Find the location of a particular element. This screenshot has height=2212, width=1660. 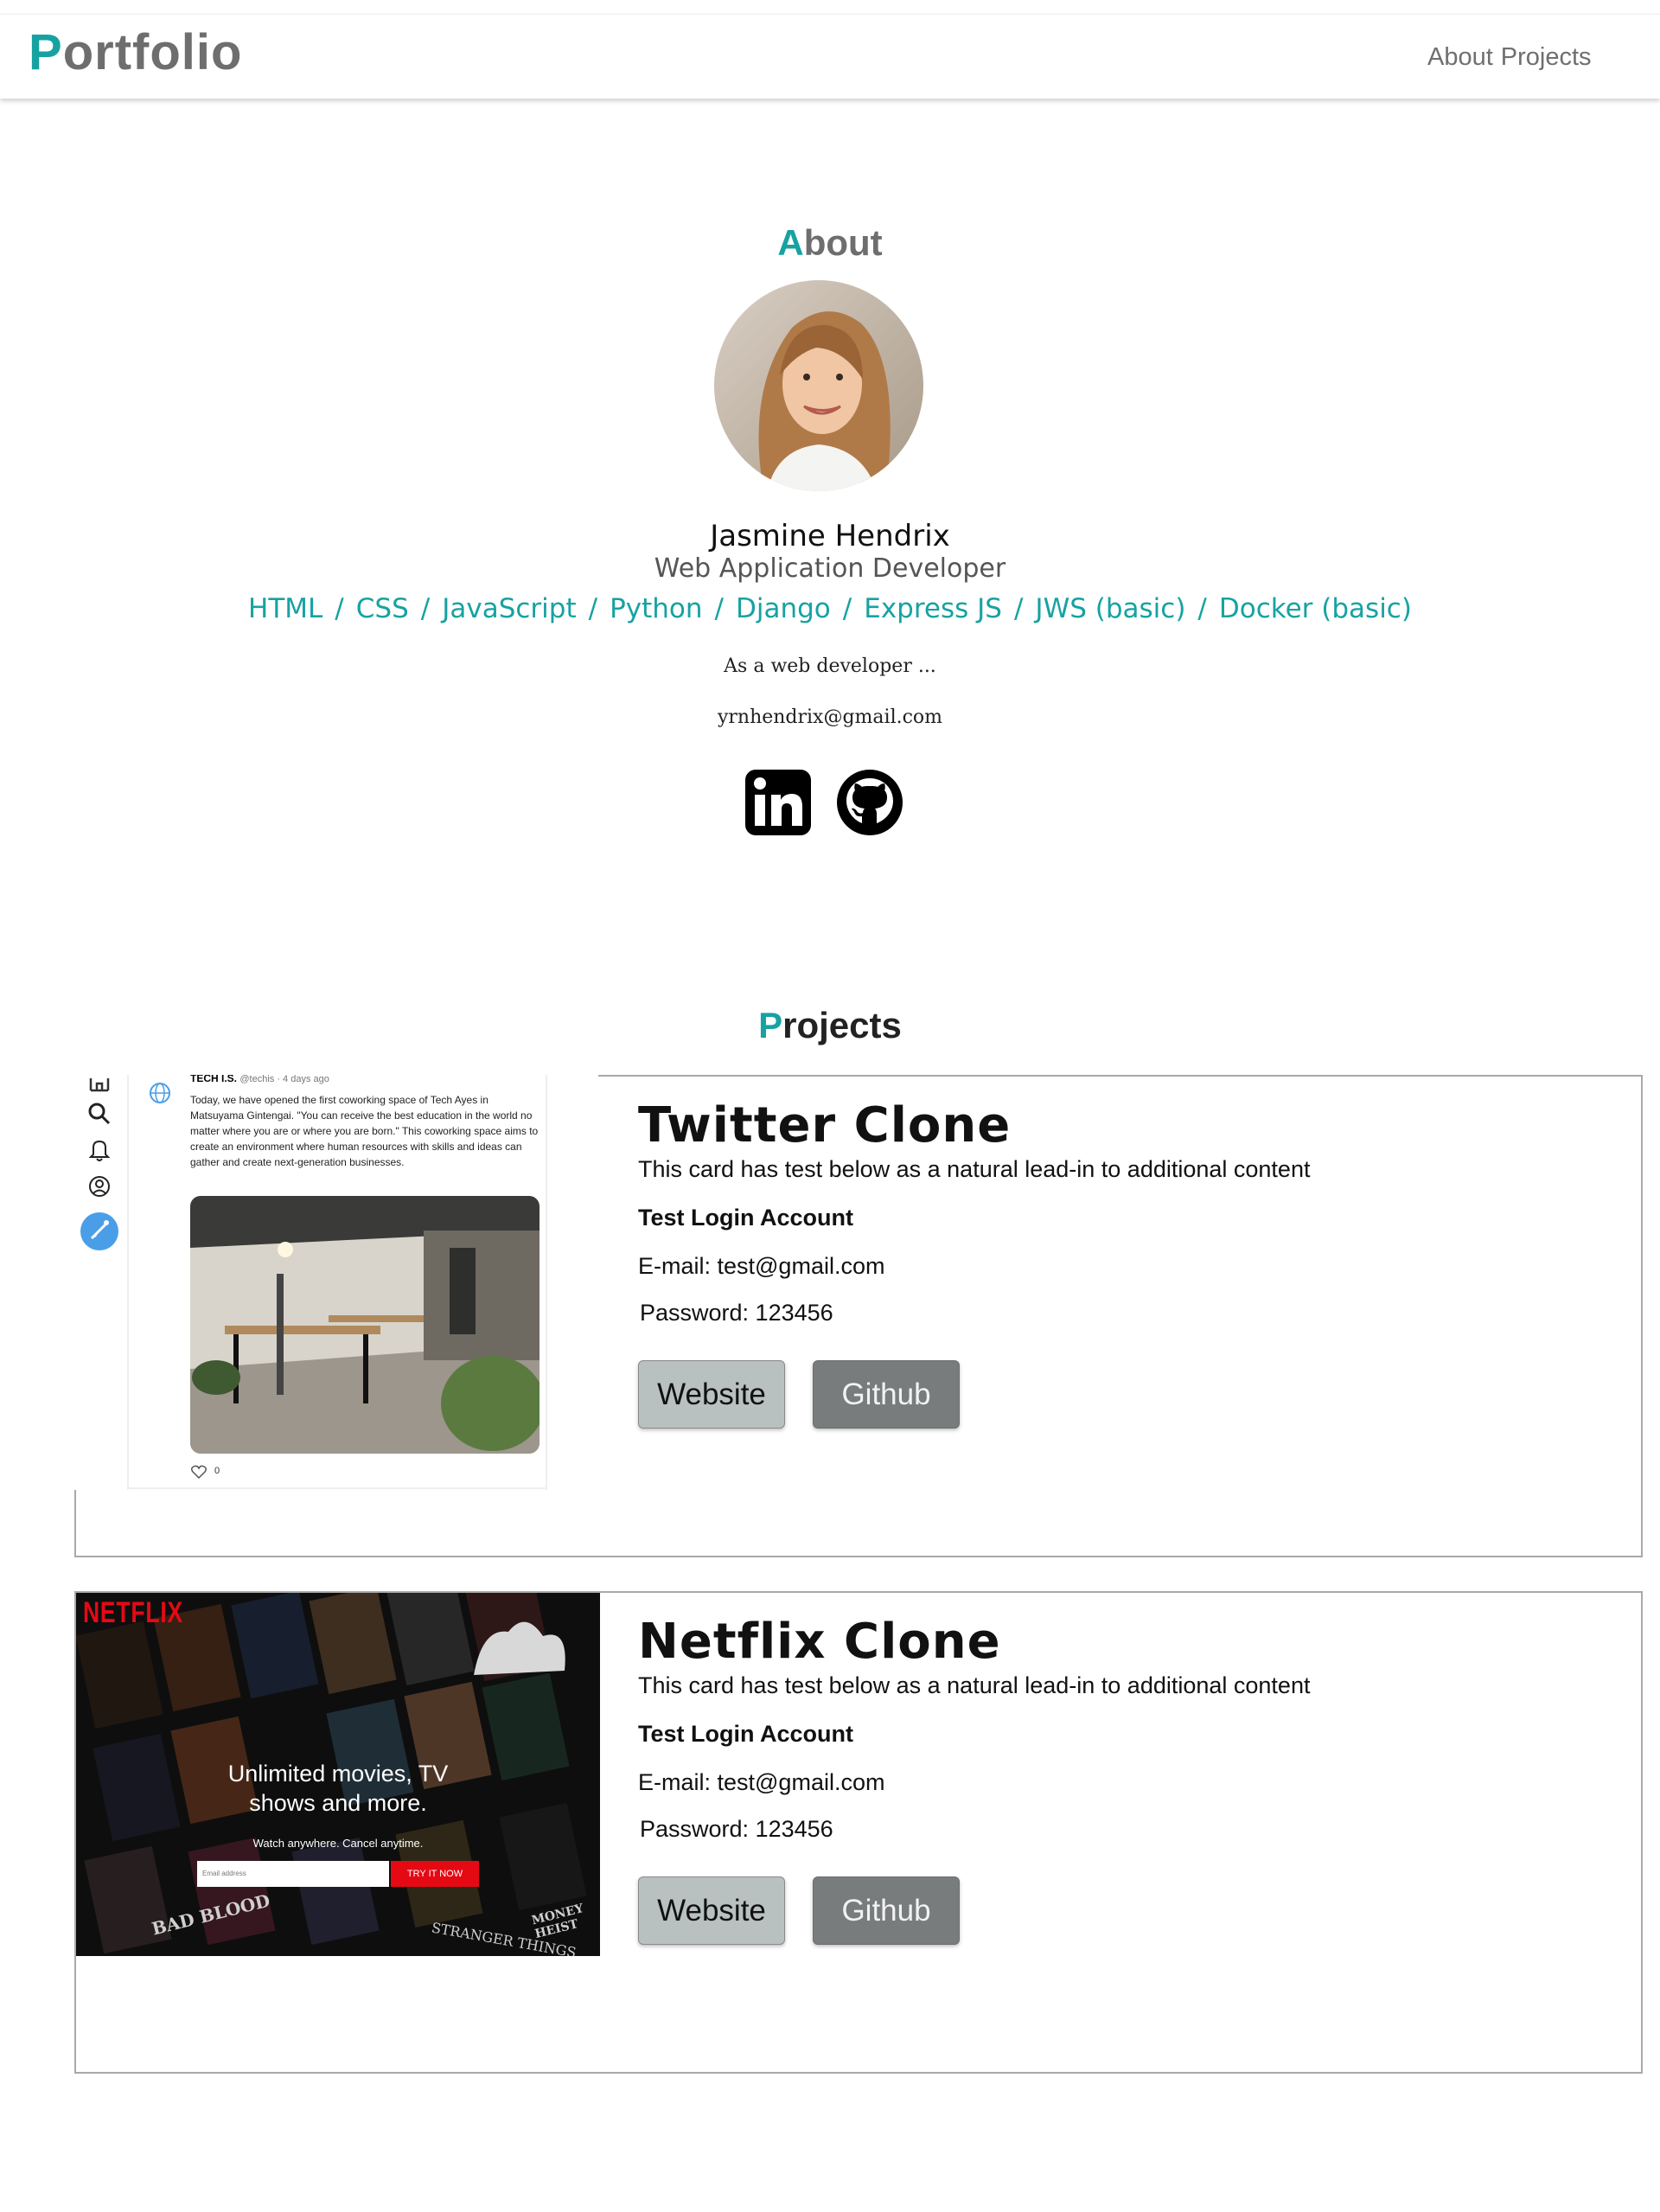

skill-docker: Docker (basic) is located at coordinates (1315, 608).